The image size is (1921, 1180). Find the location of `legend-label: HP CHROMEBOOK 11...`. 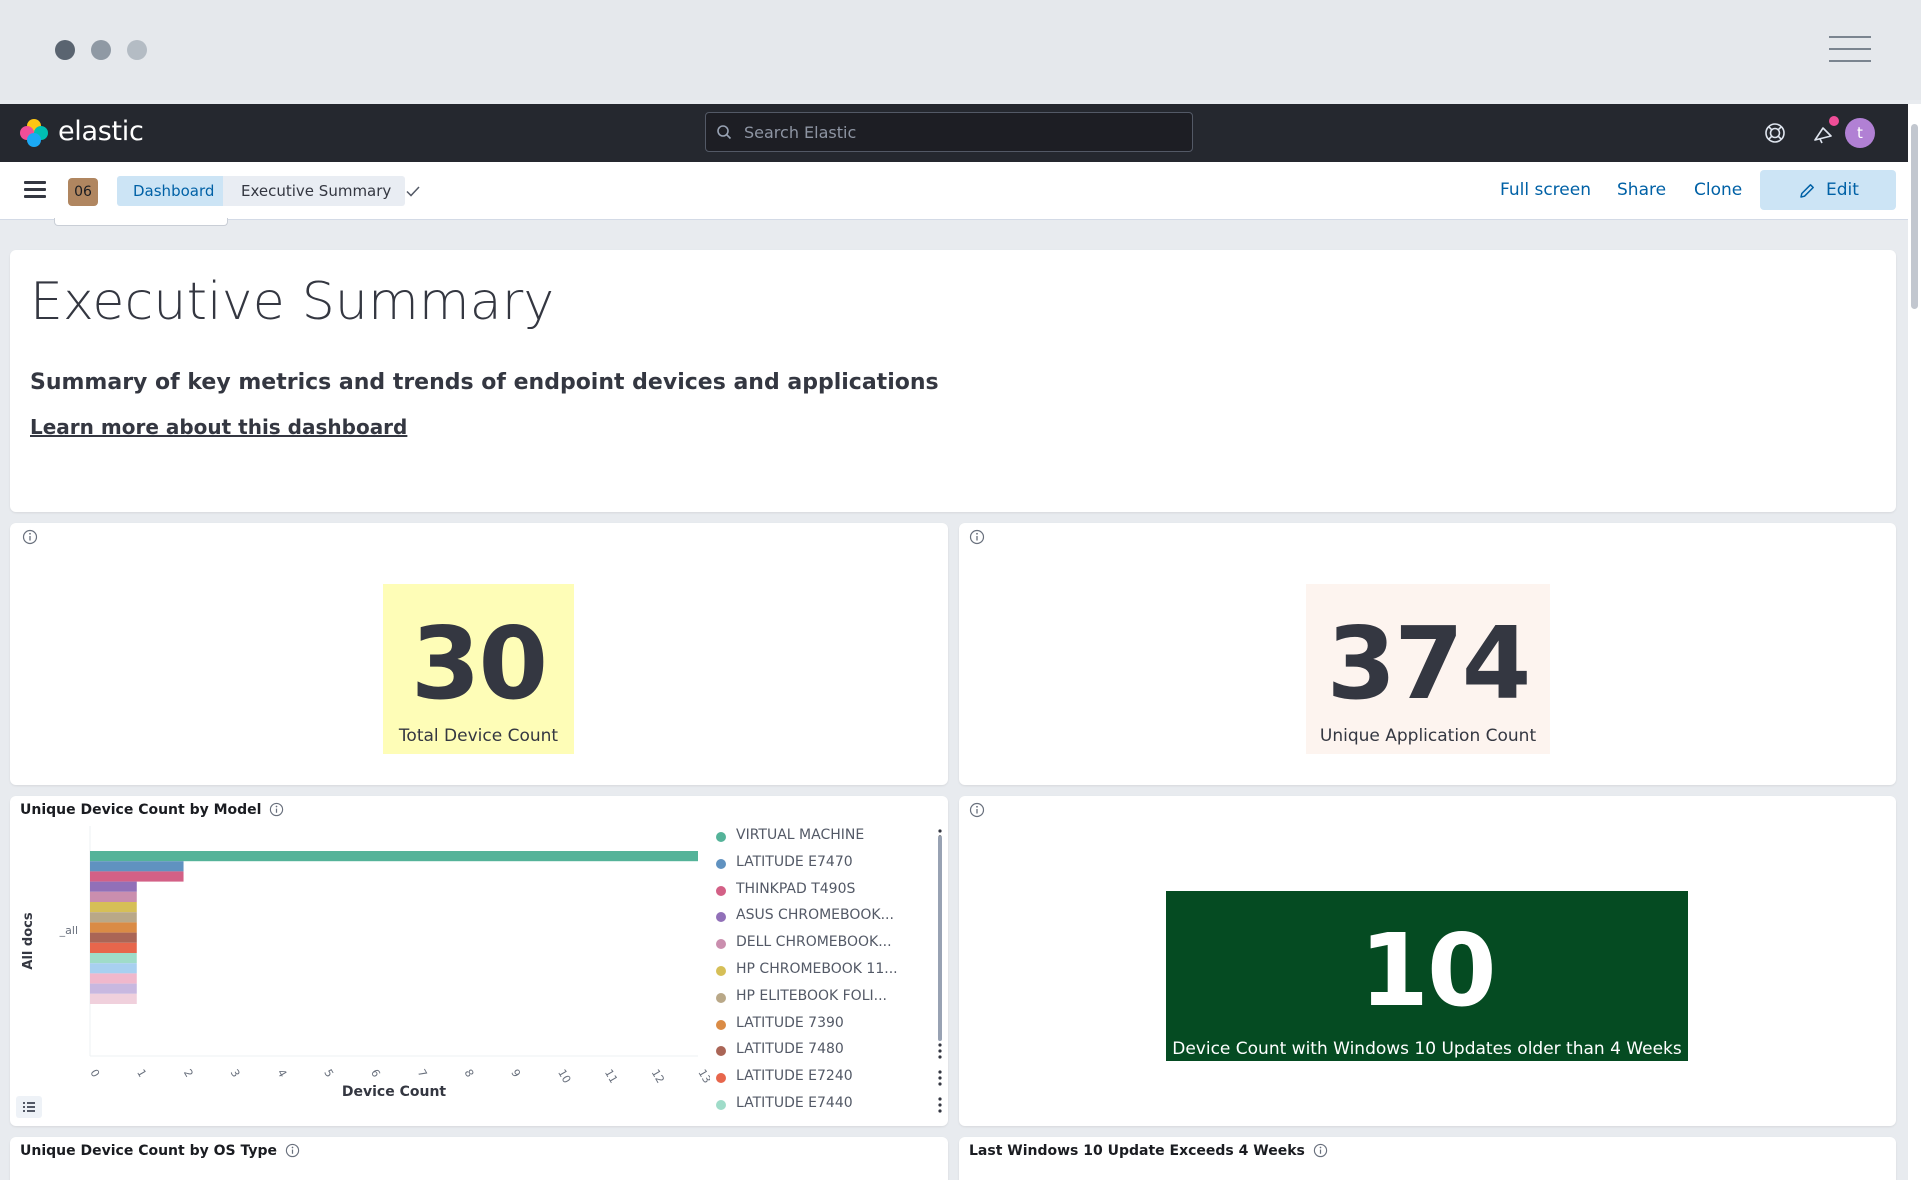

legend-label: HP CHROMEBOOK 11... is located at coordinates (817, 969).